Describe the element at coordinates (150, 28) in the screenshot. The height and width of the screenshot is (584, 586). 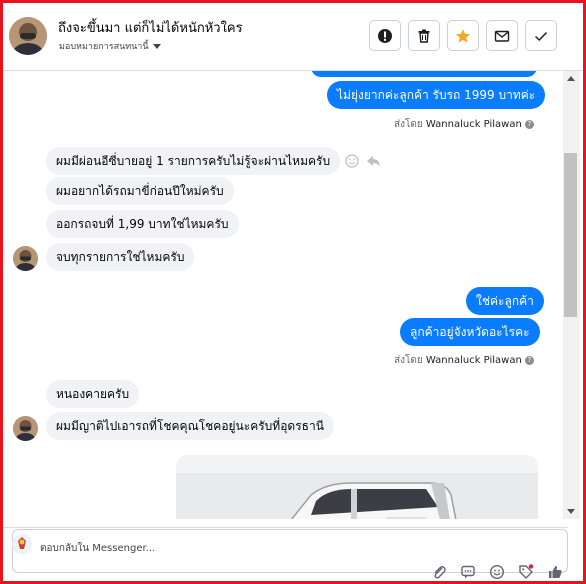
I see `page-title: ถึงจะขึ้นมา แต่ก็ไม่ได้หนักหัวใคร` at that location.